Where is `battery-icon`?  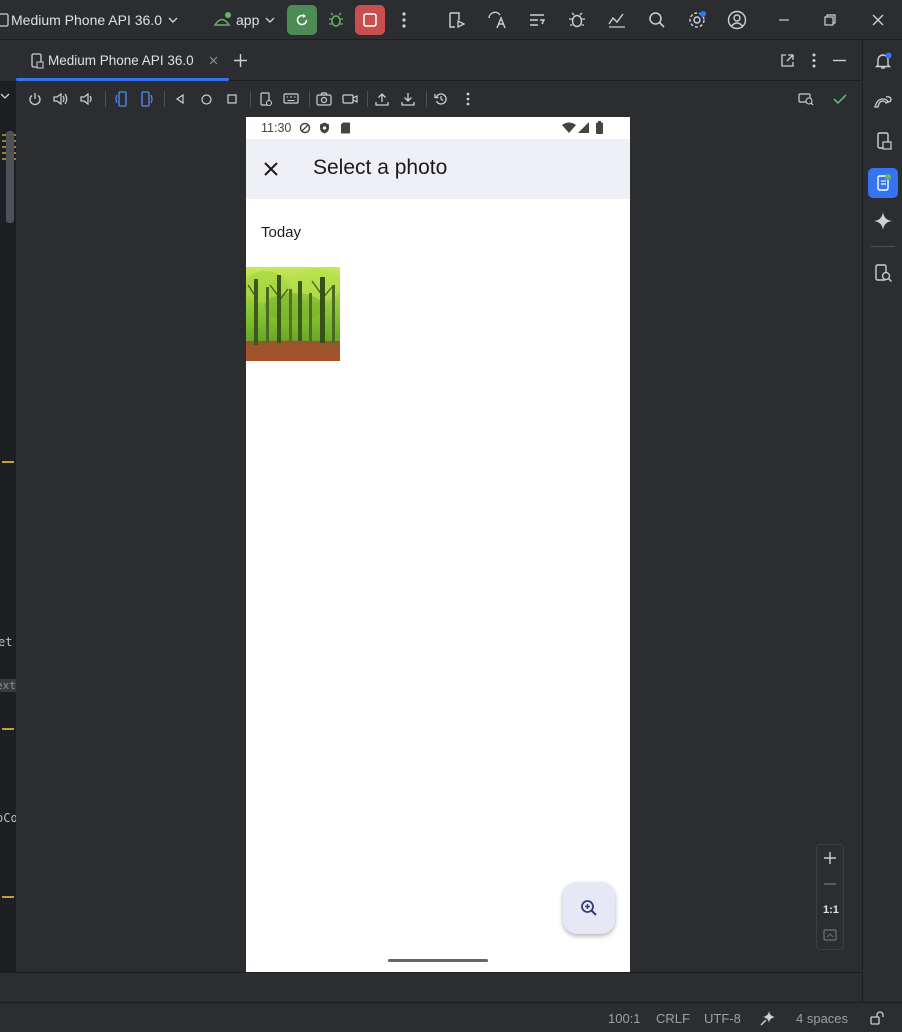
battery-icon is located at coordinates (599, 127).